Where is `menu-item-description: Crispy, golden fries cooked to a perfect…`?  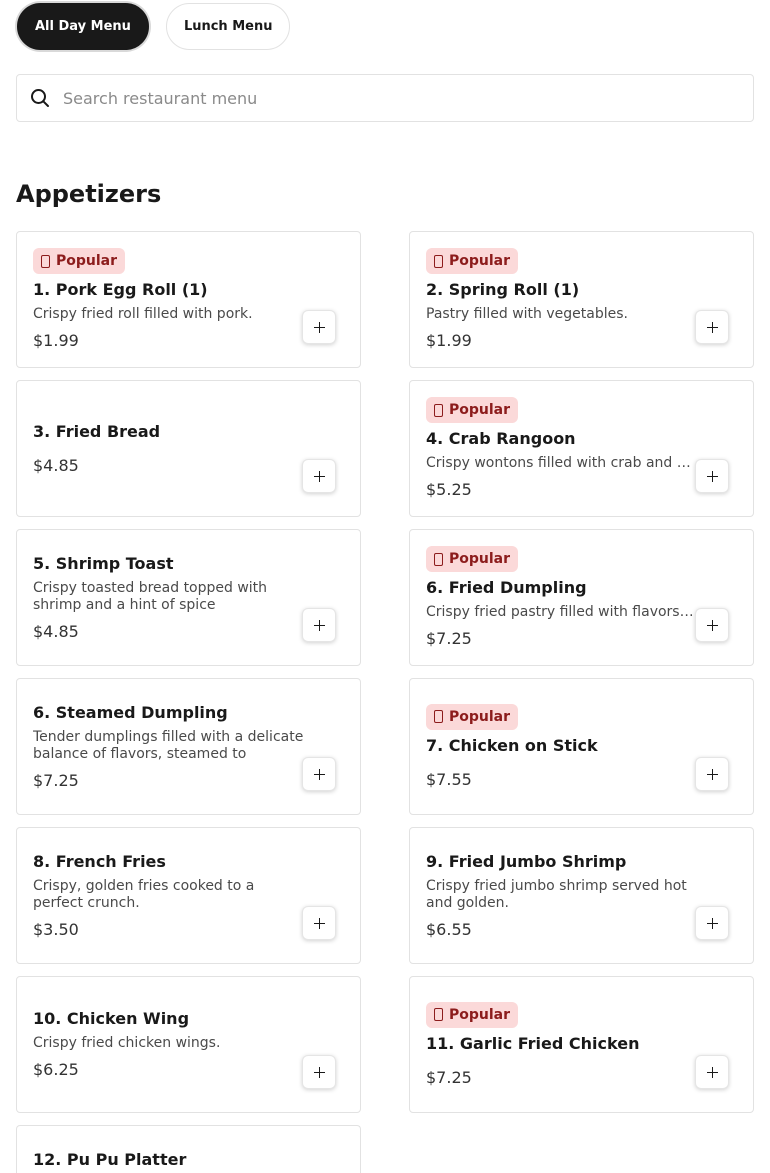
menu-item-description: Crispy, golden fries cooked to a perfect… is located at coordinates (144, 894).